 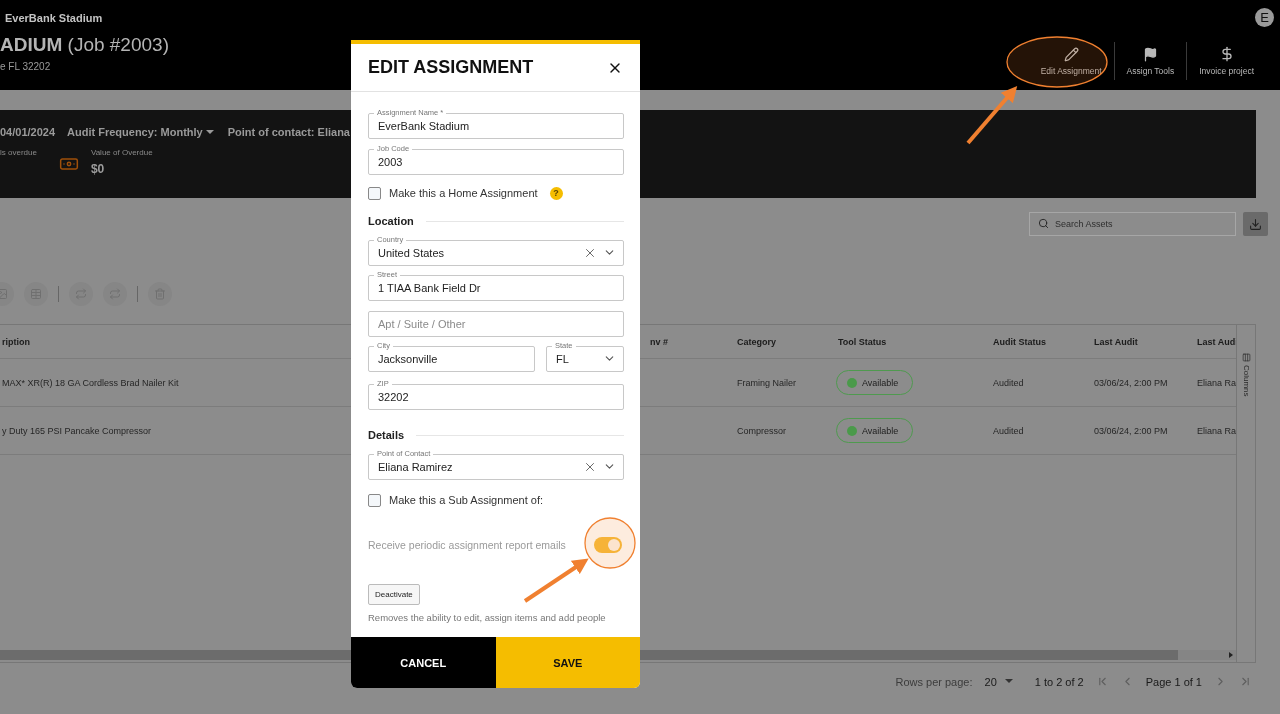 What do you see at coordinates (1132, 224) in the screenshot?
I see `search-field: Search Assets` at bounding box center [1132, 224].